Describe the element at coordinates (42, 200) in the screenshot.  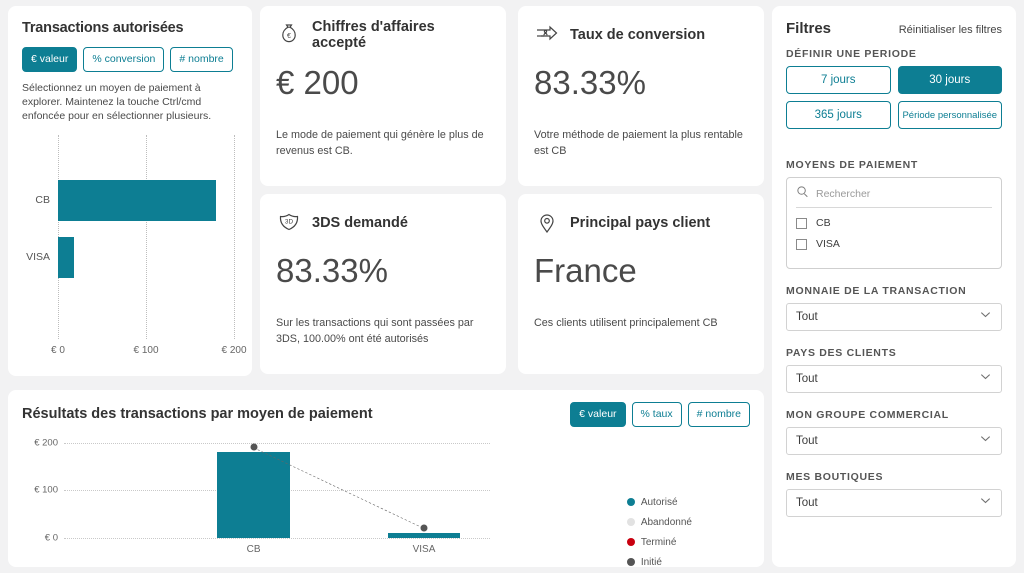
I see `hbar-label-cb: CB` at that location.